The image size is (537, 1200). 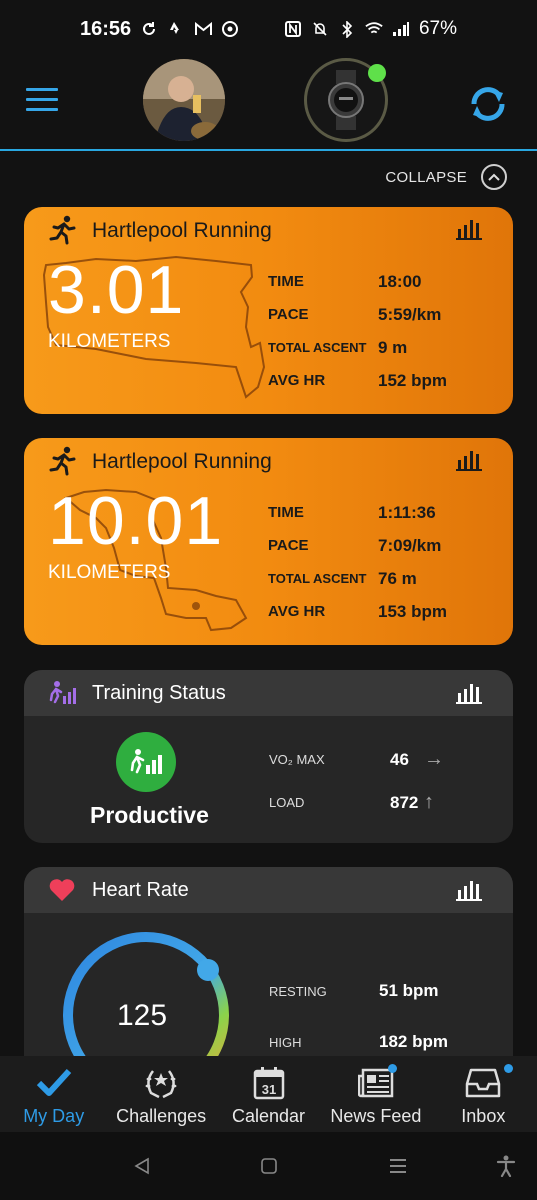 What do you see at coordinates (109, 572) in the screenshot?
I see `distance-unit: KILOMETERS` at bounding box center [109, 572].